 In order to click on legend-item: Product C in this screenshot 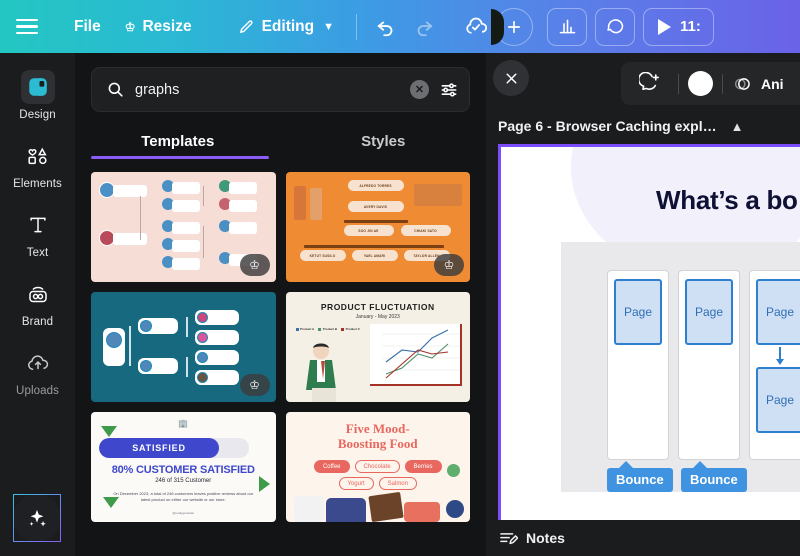, I will do `click(350, 329)`.